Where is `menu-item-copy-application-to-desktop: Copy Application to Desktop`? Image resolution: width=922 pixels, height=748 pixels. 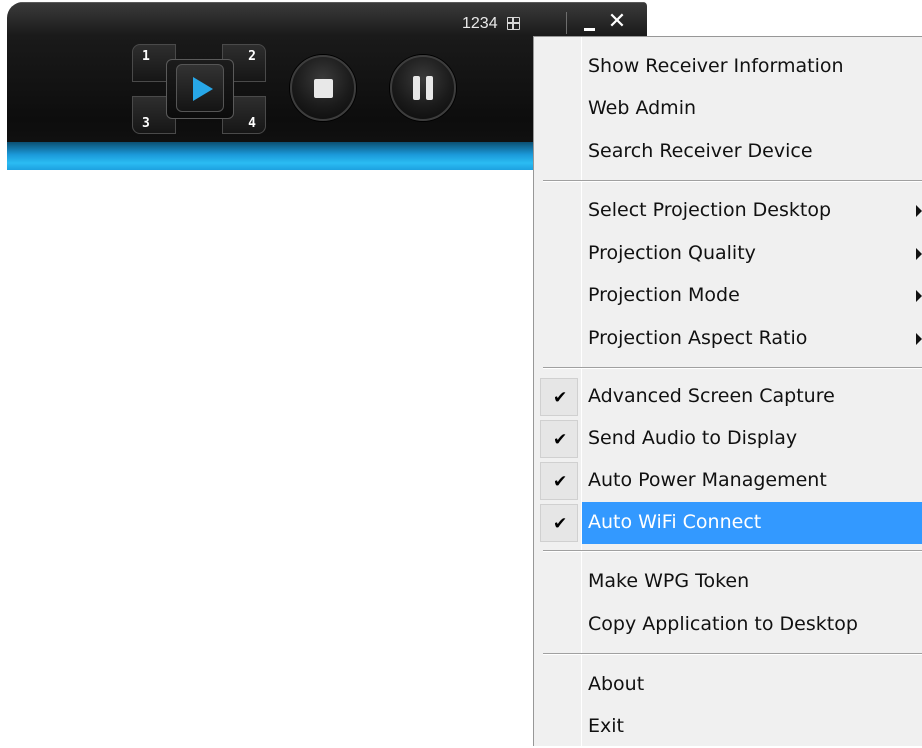 menu-item-copy-application-to-desktop: Copy Application to Desktop is located at coordinates (728, 625).